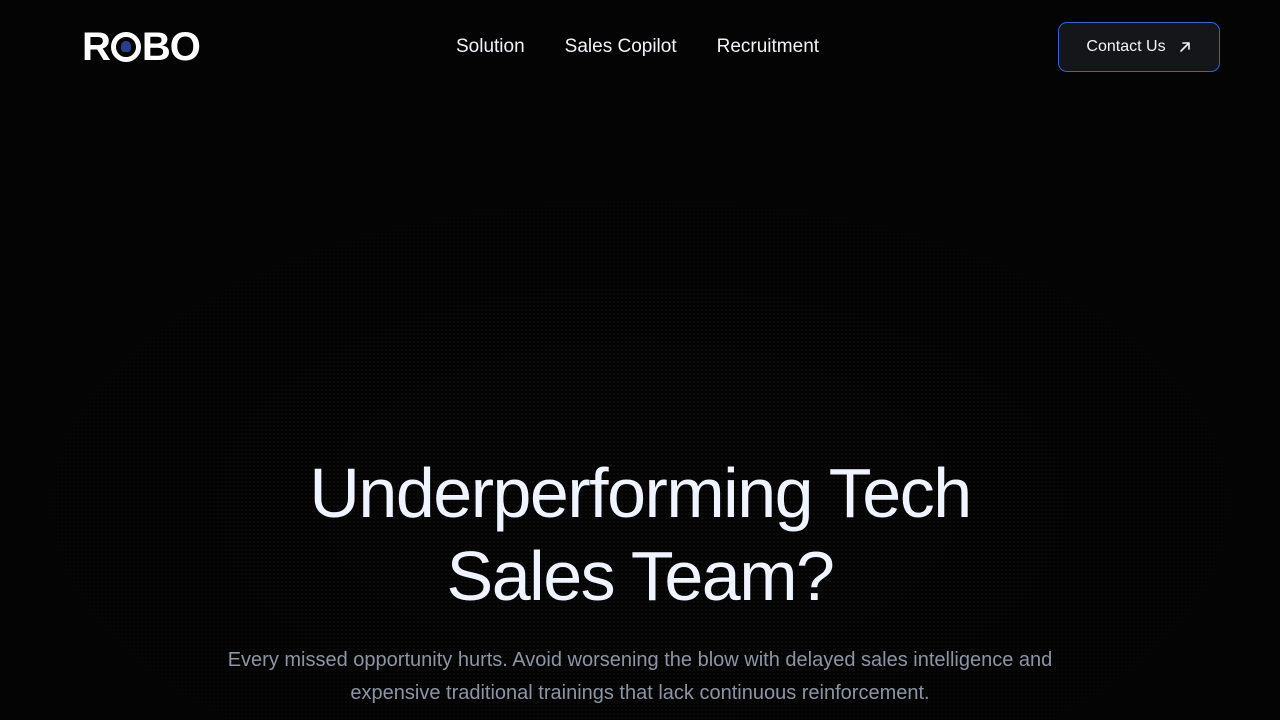 The image size is (1280, 720). I want to click on hero-title-line2: Sales Team?, so click(640, 576).